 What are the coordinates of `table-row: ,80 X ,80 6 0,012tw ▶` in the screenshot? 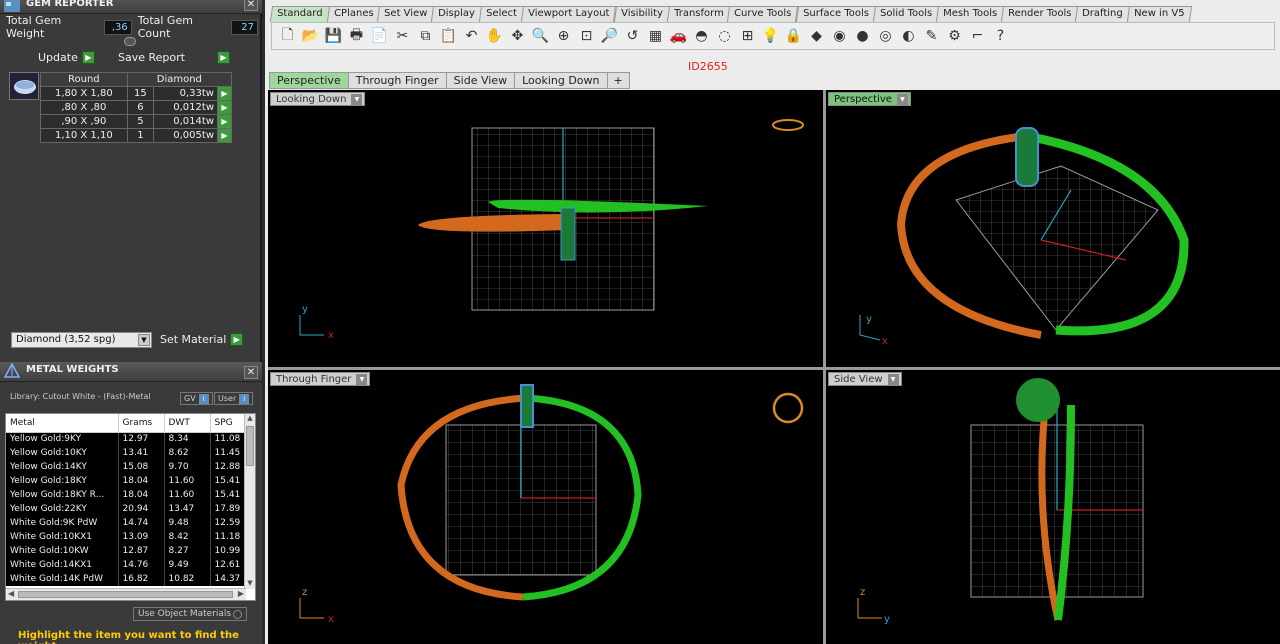 It's located at (136, 107).